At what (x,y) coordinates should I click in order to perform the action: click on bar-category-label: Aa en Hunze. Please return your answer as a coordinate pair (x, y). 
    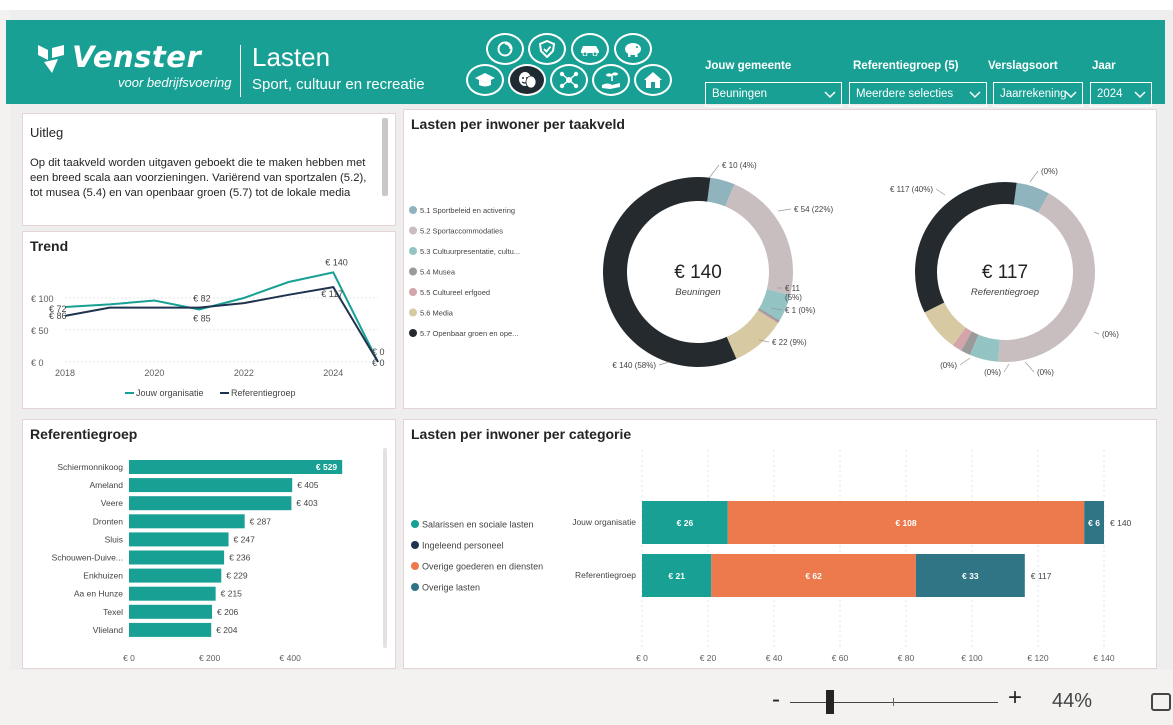
    Looking at the image, I should click on (98, 594).